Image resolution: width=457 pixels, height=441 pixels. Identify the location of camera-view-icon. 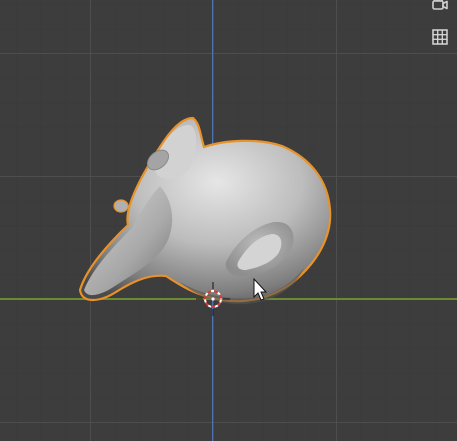
(440, 9).